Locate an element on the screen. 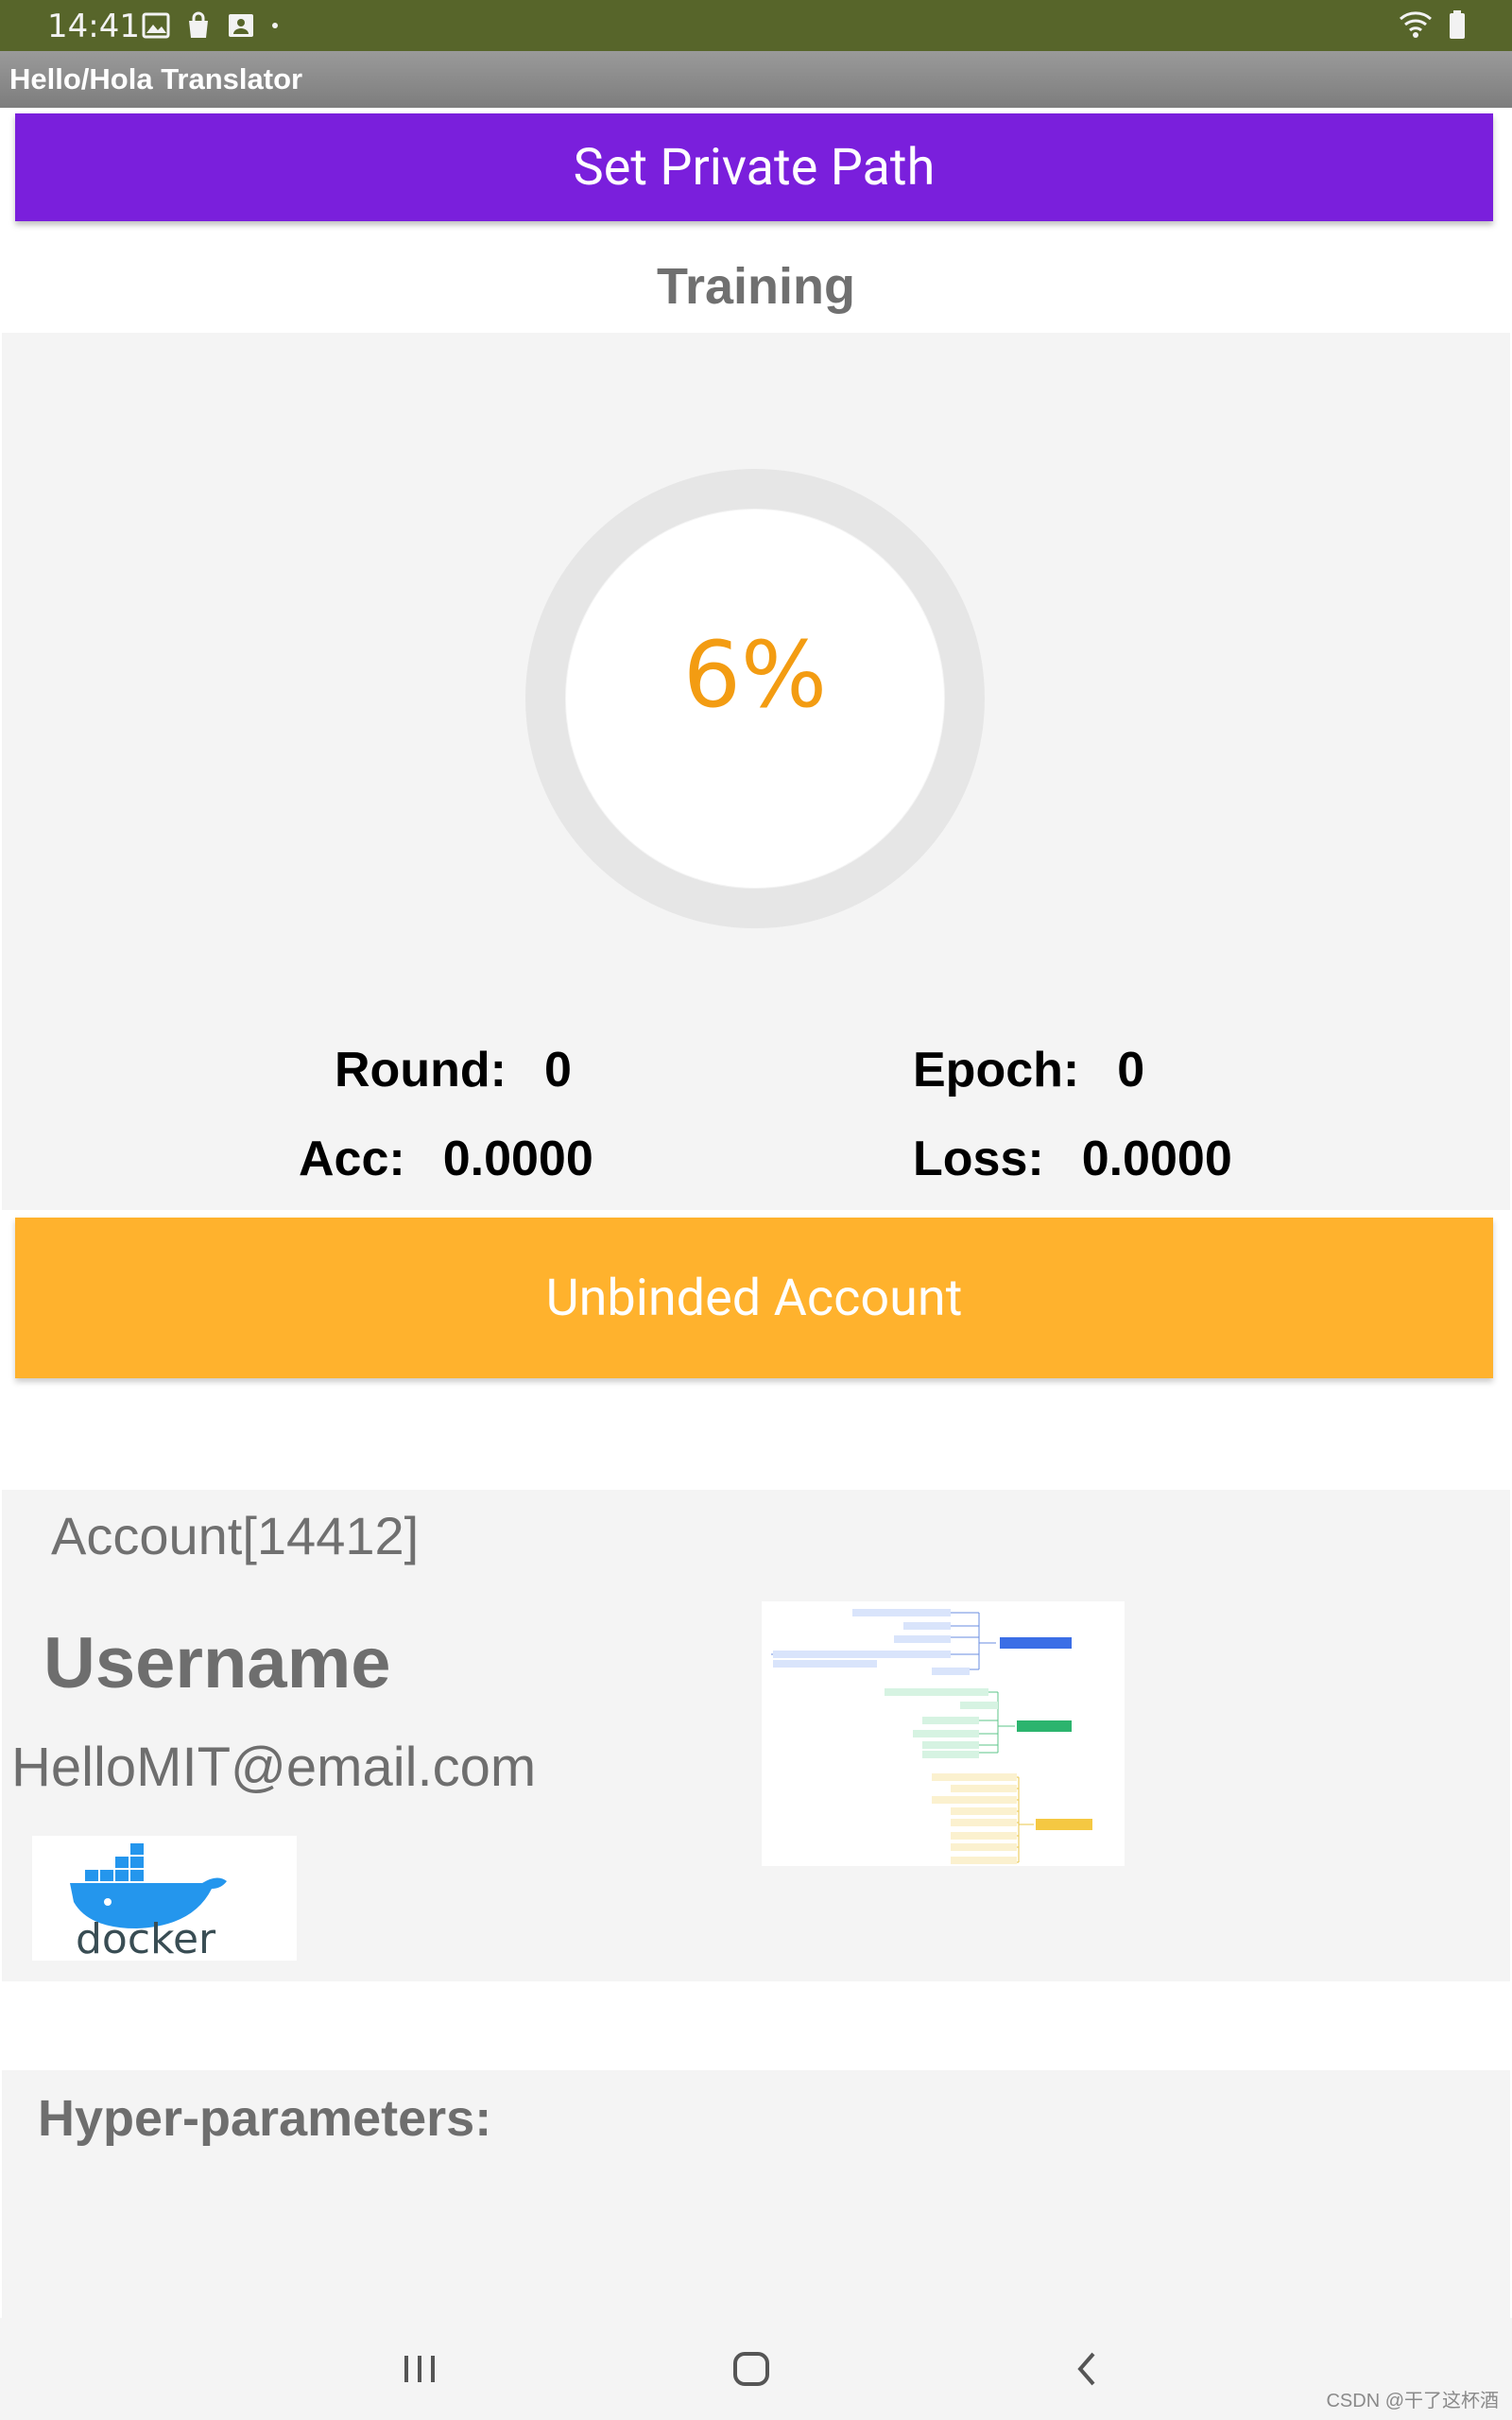 This screenshot has height=2420, width=1512. docker-whale-icon: docker is located at coordinates (148, 1903).